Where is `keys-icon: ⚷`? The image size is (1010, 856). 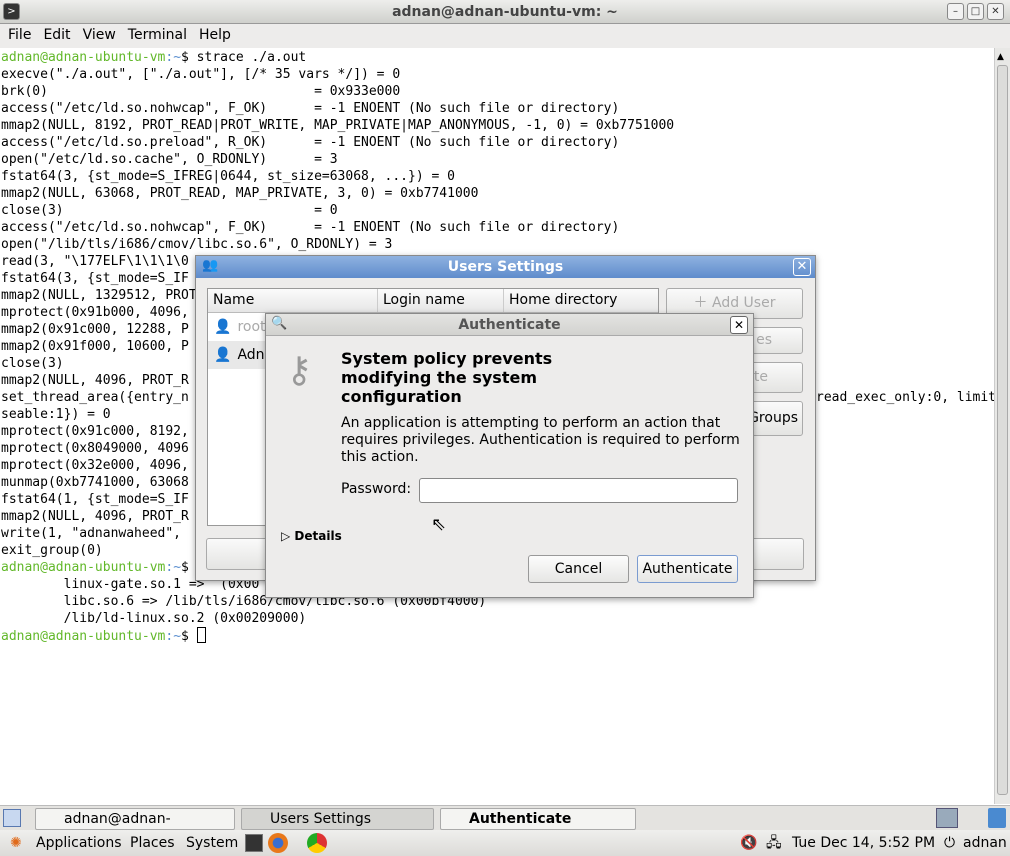 keys-icon: ⚷ is located at coordinates (299, 370).